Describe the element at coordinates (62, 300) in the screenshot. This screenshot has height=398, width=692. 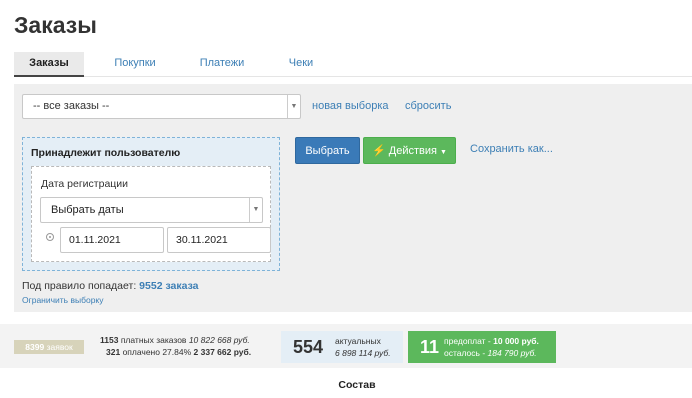
I see `limit-selection-link: Ограничить выборку` at that location.